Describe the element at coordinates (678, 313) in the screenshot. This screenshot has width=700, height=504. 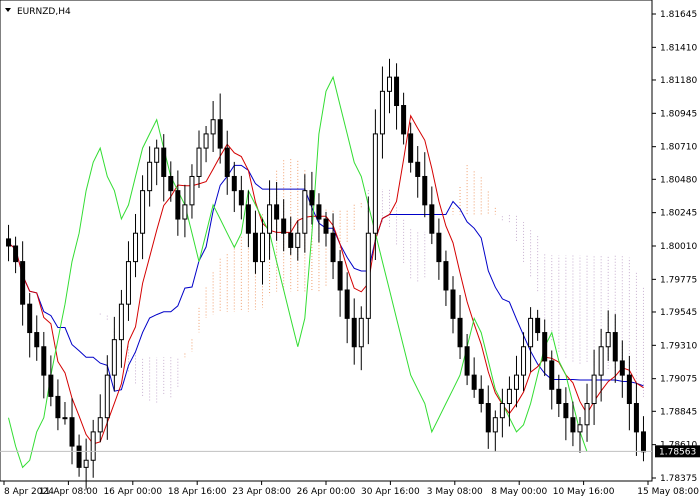
I see `price-tick-label: 1.79545` at that location.